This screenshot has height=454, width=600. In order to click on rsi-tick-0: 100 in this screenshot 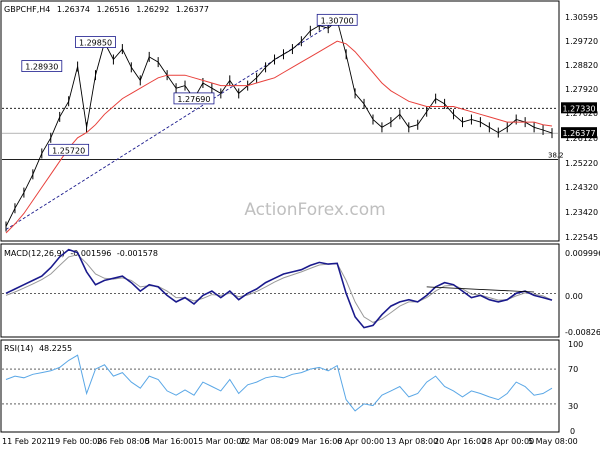, I will do `click(575, 344)`.